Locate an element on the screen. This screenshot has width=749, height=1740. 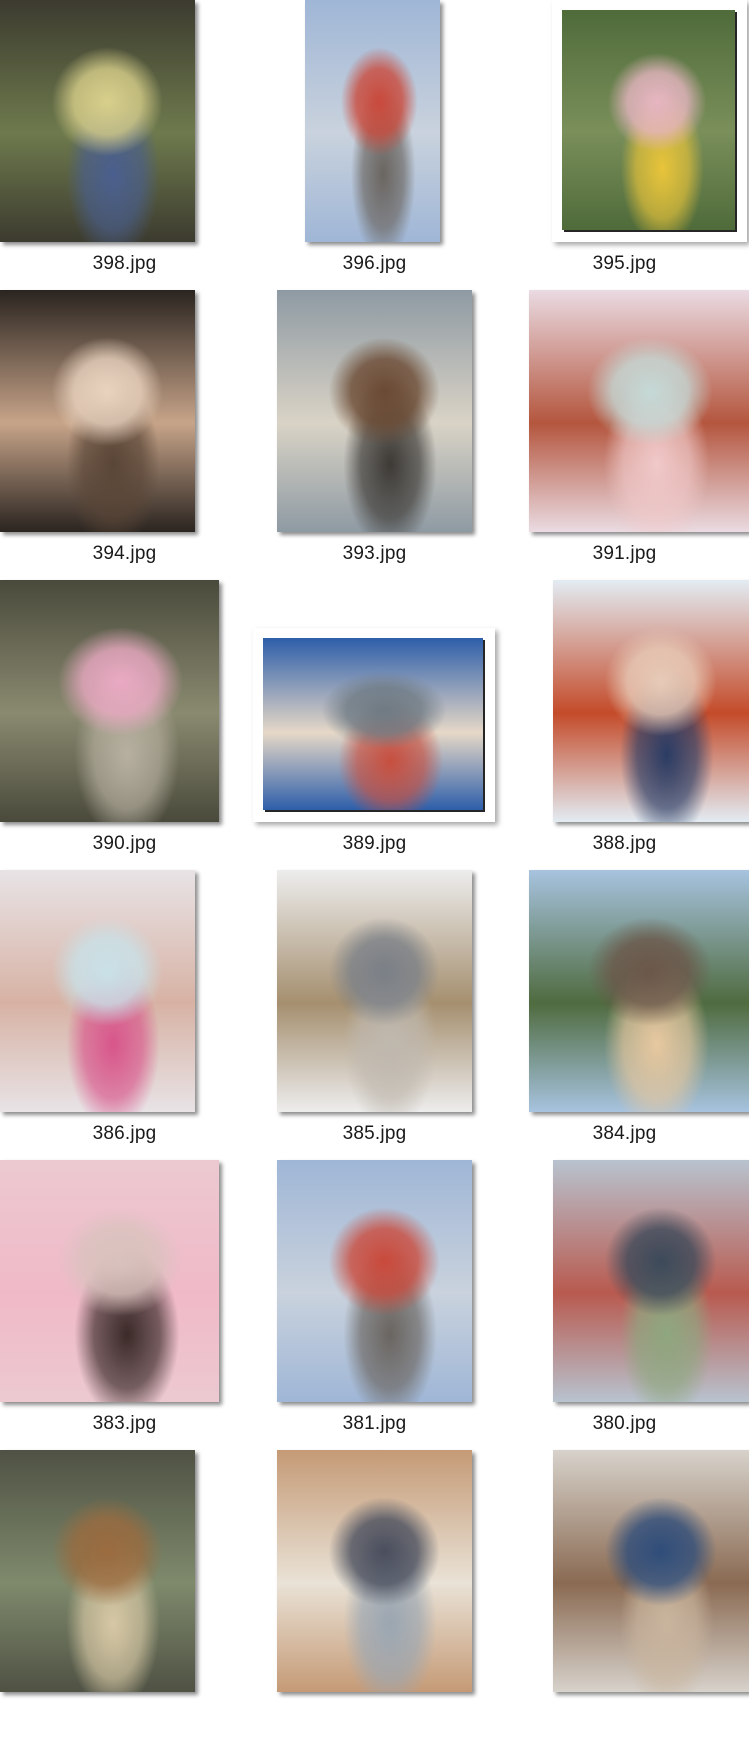
file-name-label: 385.jpg is located at coordinates (374, 1133).